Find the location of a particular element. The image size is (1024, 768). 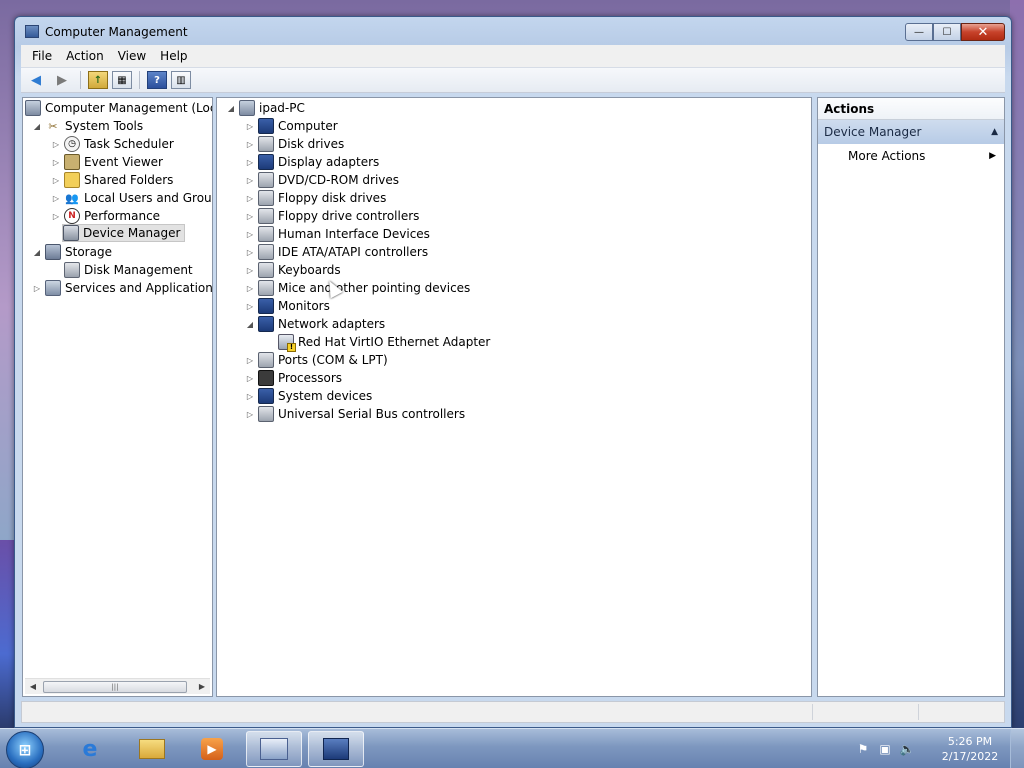

tree-item-task-scheduler: ▷ ◷ Task Scheduler is located at coordinates (112, 144).